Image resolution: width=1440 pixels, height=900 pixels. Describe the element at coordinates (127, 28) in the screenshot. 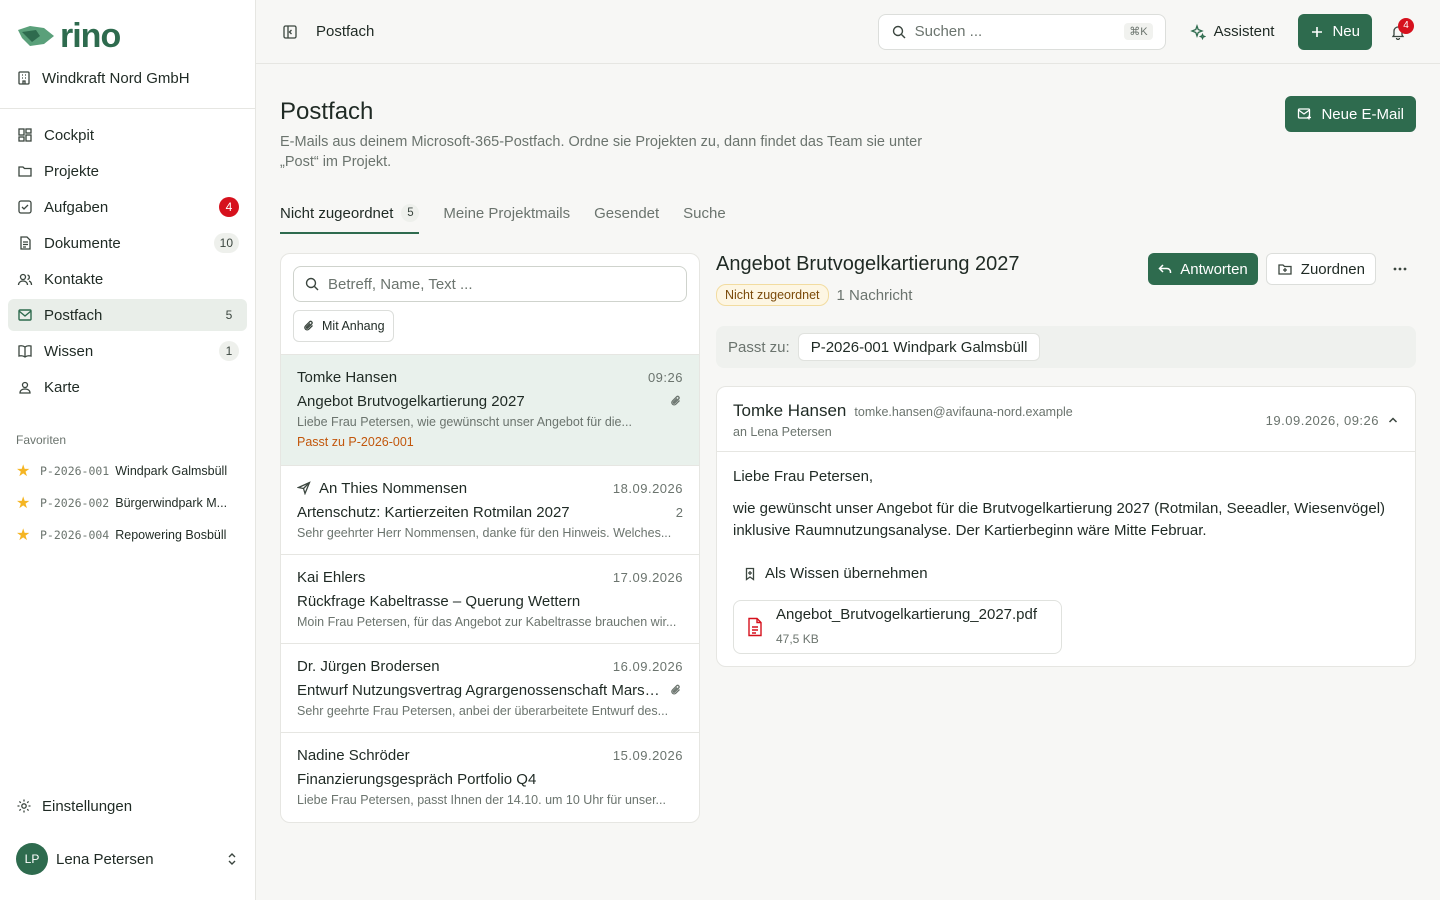

I see `logo: rino` at that location.